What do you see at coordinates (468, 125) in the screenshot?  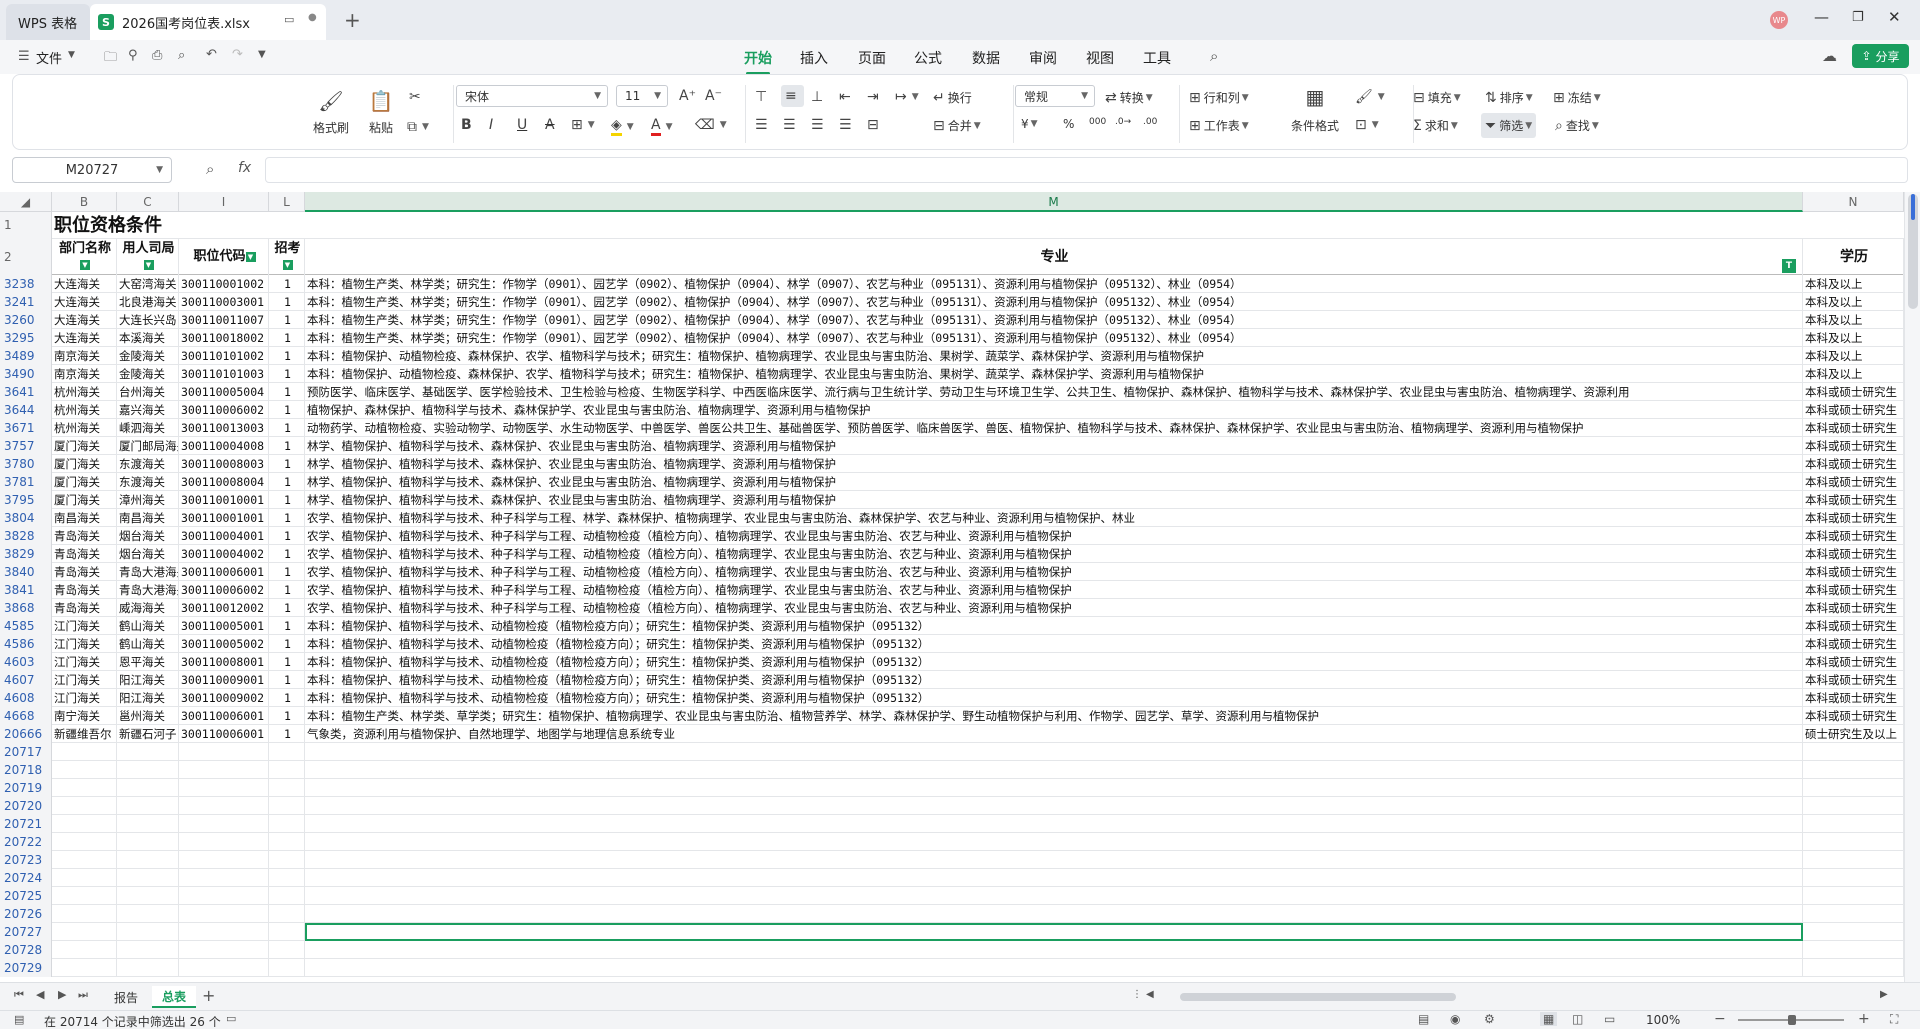 I see `bold-button: B` at bounding box center [468, 125].